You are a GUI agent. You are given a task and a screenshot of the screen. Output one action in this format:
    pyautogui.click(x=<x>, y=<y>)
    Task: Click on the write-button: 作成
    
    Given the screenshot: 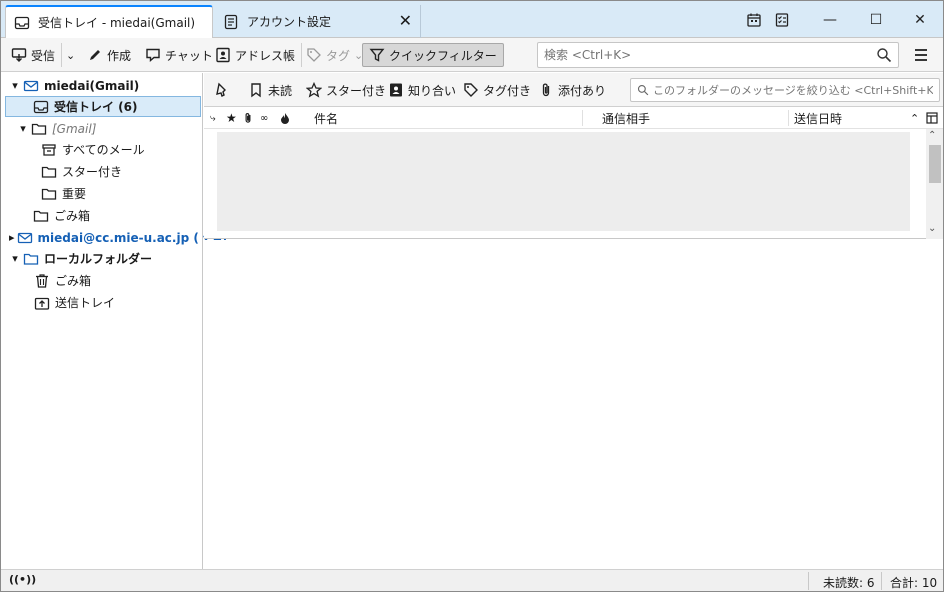 What is the action you would take?
    pyautogui.click(x=109, y=55)
    